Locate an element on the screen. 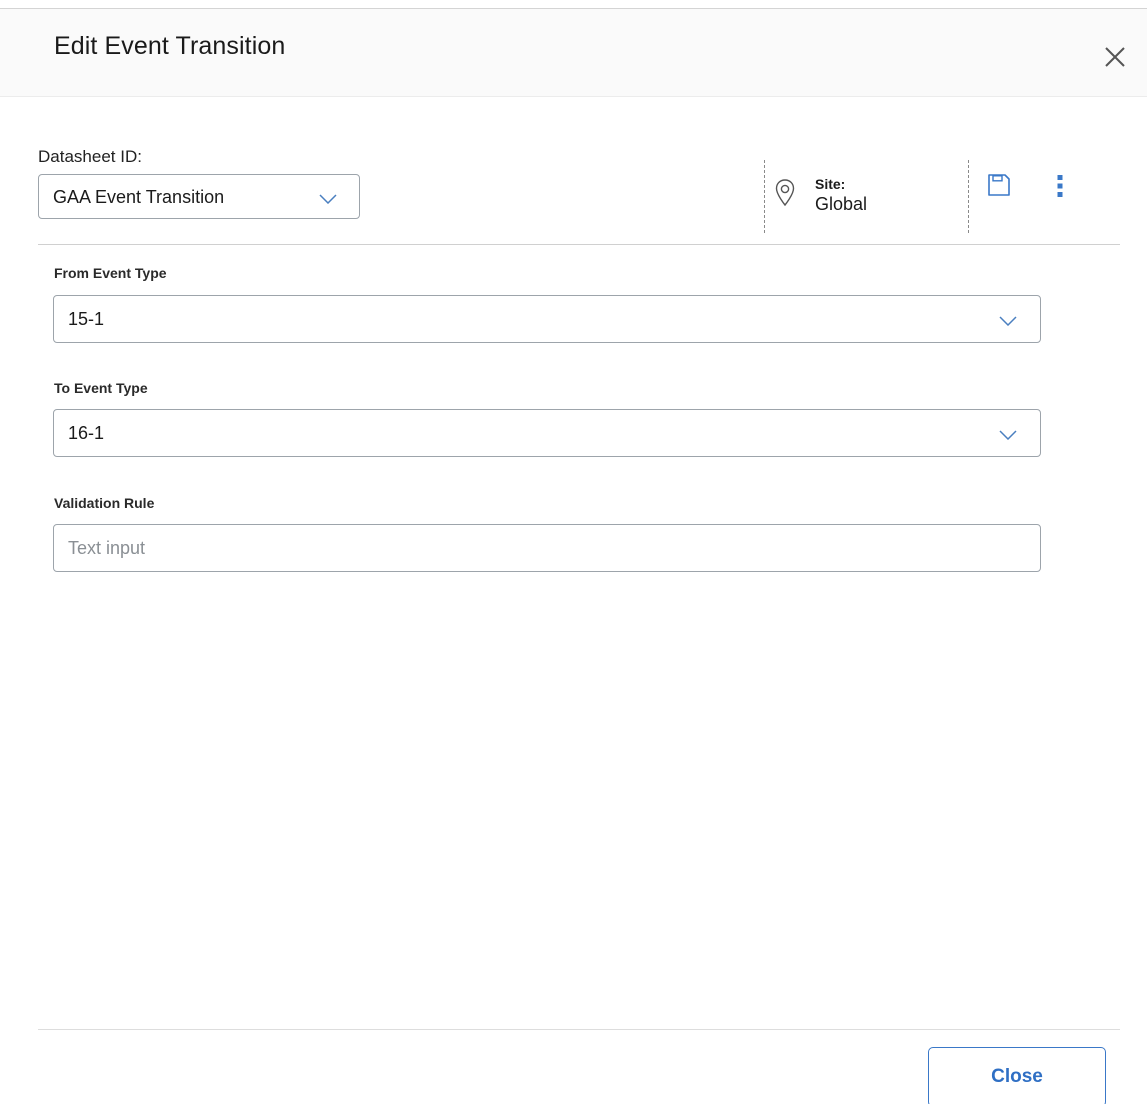 This screenshot has width=1147, height=1104. location-pin-icon is located at coordinates (785, 193).